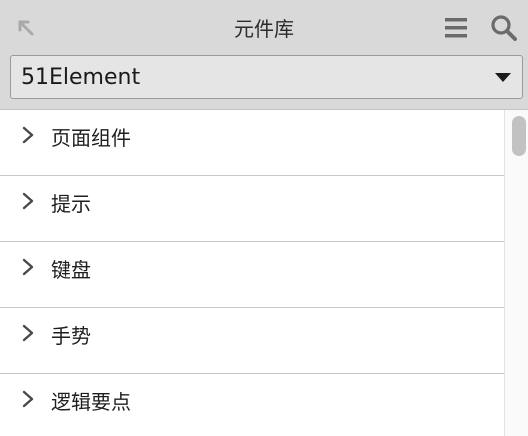 Image resolution: width=528 pixels, height=436 pixels. What do you see at coordinates (252, 341) in the screenshot?
I see `list-item: 手势` at bounding box center [252, 341].